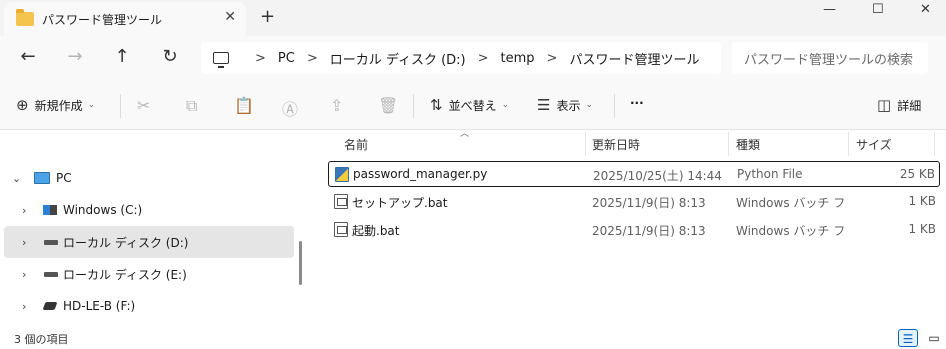 This screenshot has width=946, height=349. What do you see at coordinates (473, 337) in the screenshot?
I see `status-bar: 3 個の項目 ☰ ▭` at bounding box center [473, 337].